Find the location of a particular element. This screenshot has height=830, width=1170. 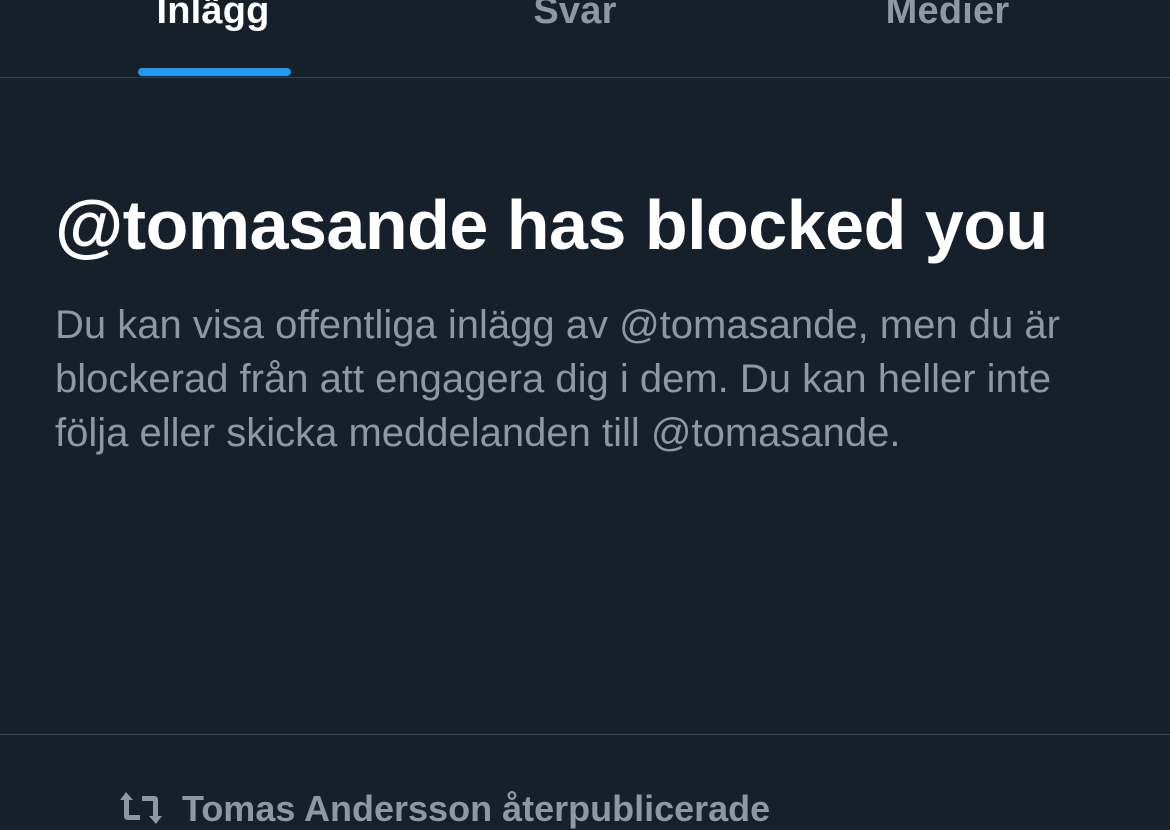

section-divider is located at coordinates (585, 734).